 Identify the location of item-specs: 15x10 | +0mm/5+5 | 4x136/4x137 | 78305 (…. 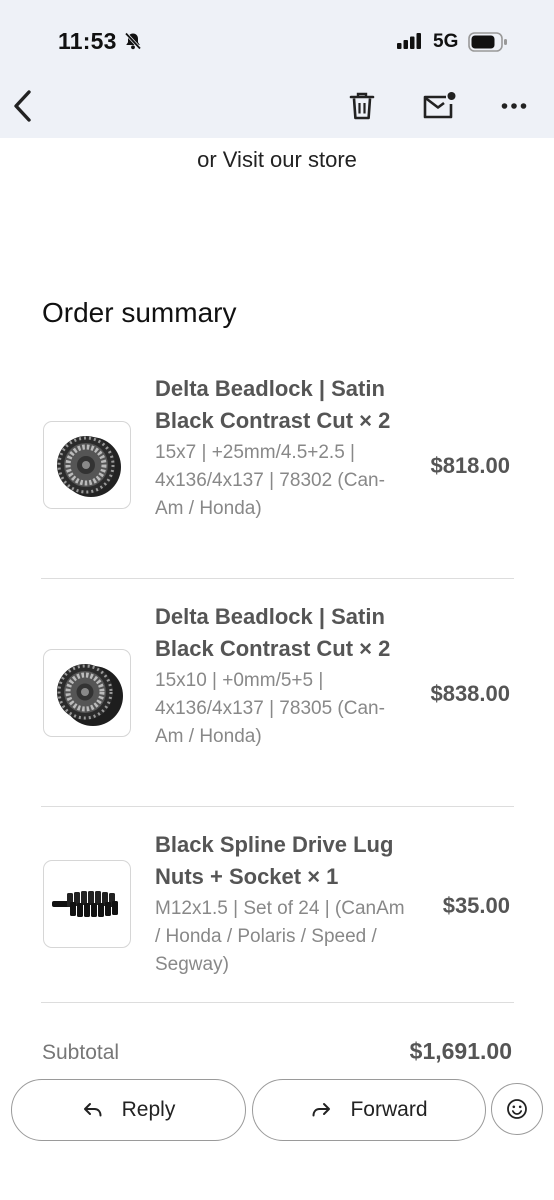
(270, 708).